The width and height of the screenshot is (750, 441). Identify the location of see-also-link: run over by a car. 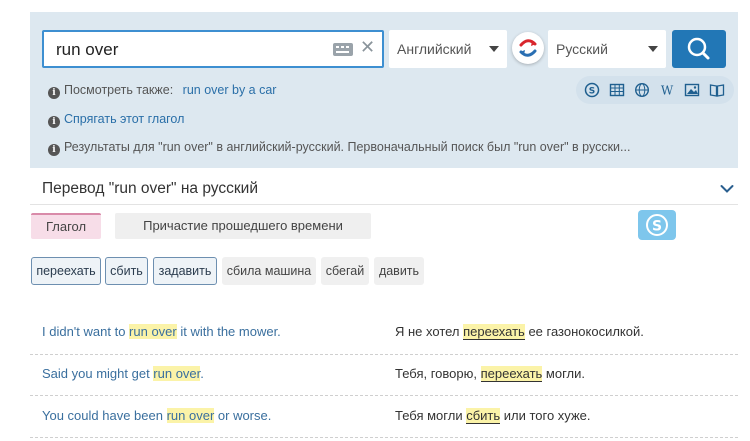
(230, 90).